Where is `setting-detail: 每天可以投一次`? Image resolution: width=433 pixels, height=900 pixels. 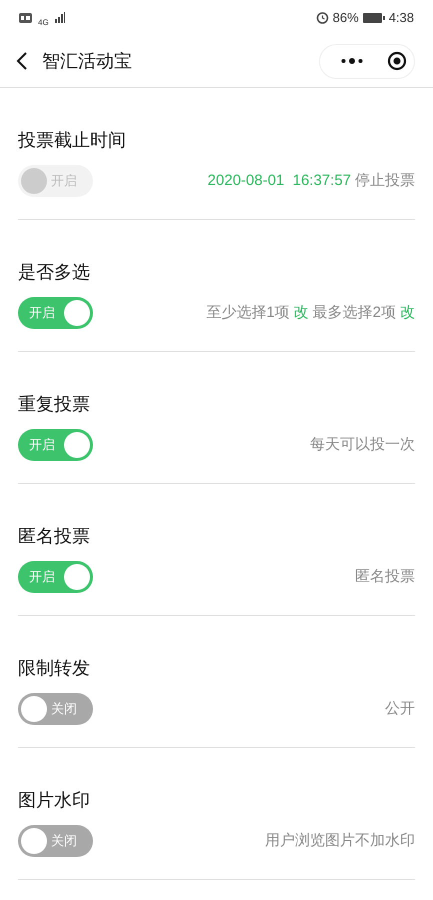 setting-detail: 每天可以投一次 is located at coordinates (362, 444).